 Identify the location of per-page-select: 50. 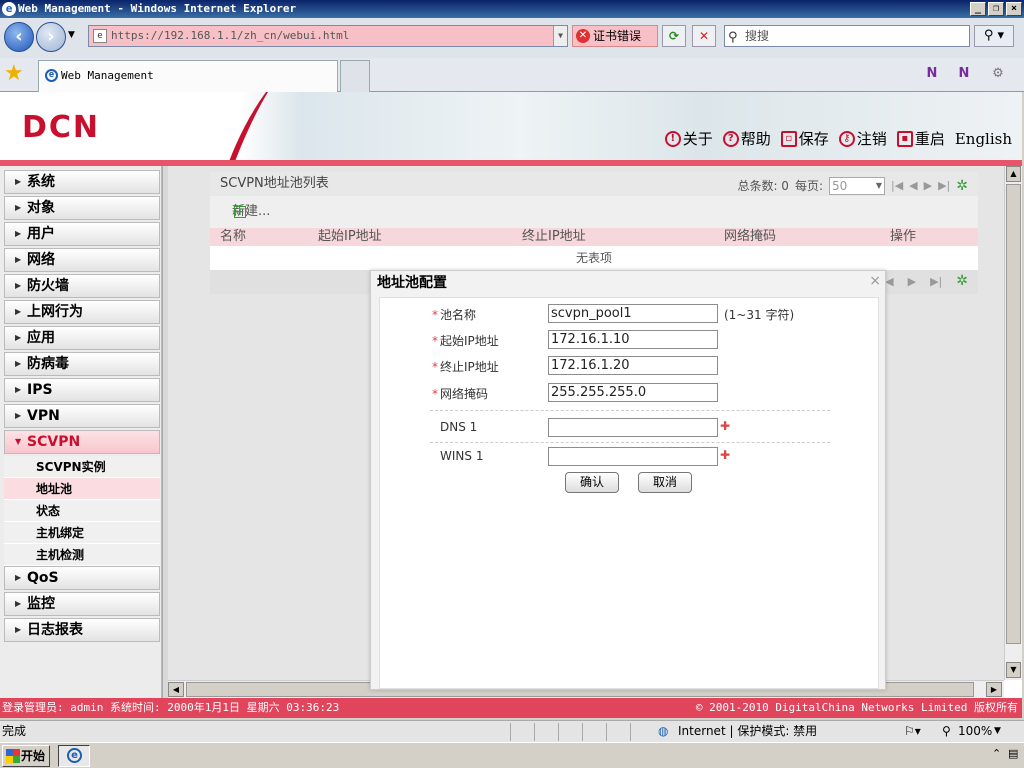
(856, 186).